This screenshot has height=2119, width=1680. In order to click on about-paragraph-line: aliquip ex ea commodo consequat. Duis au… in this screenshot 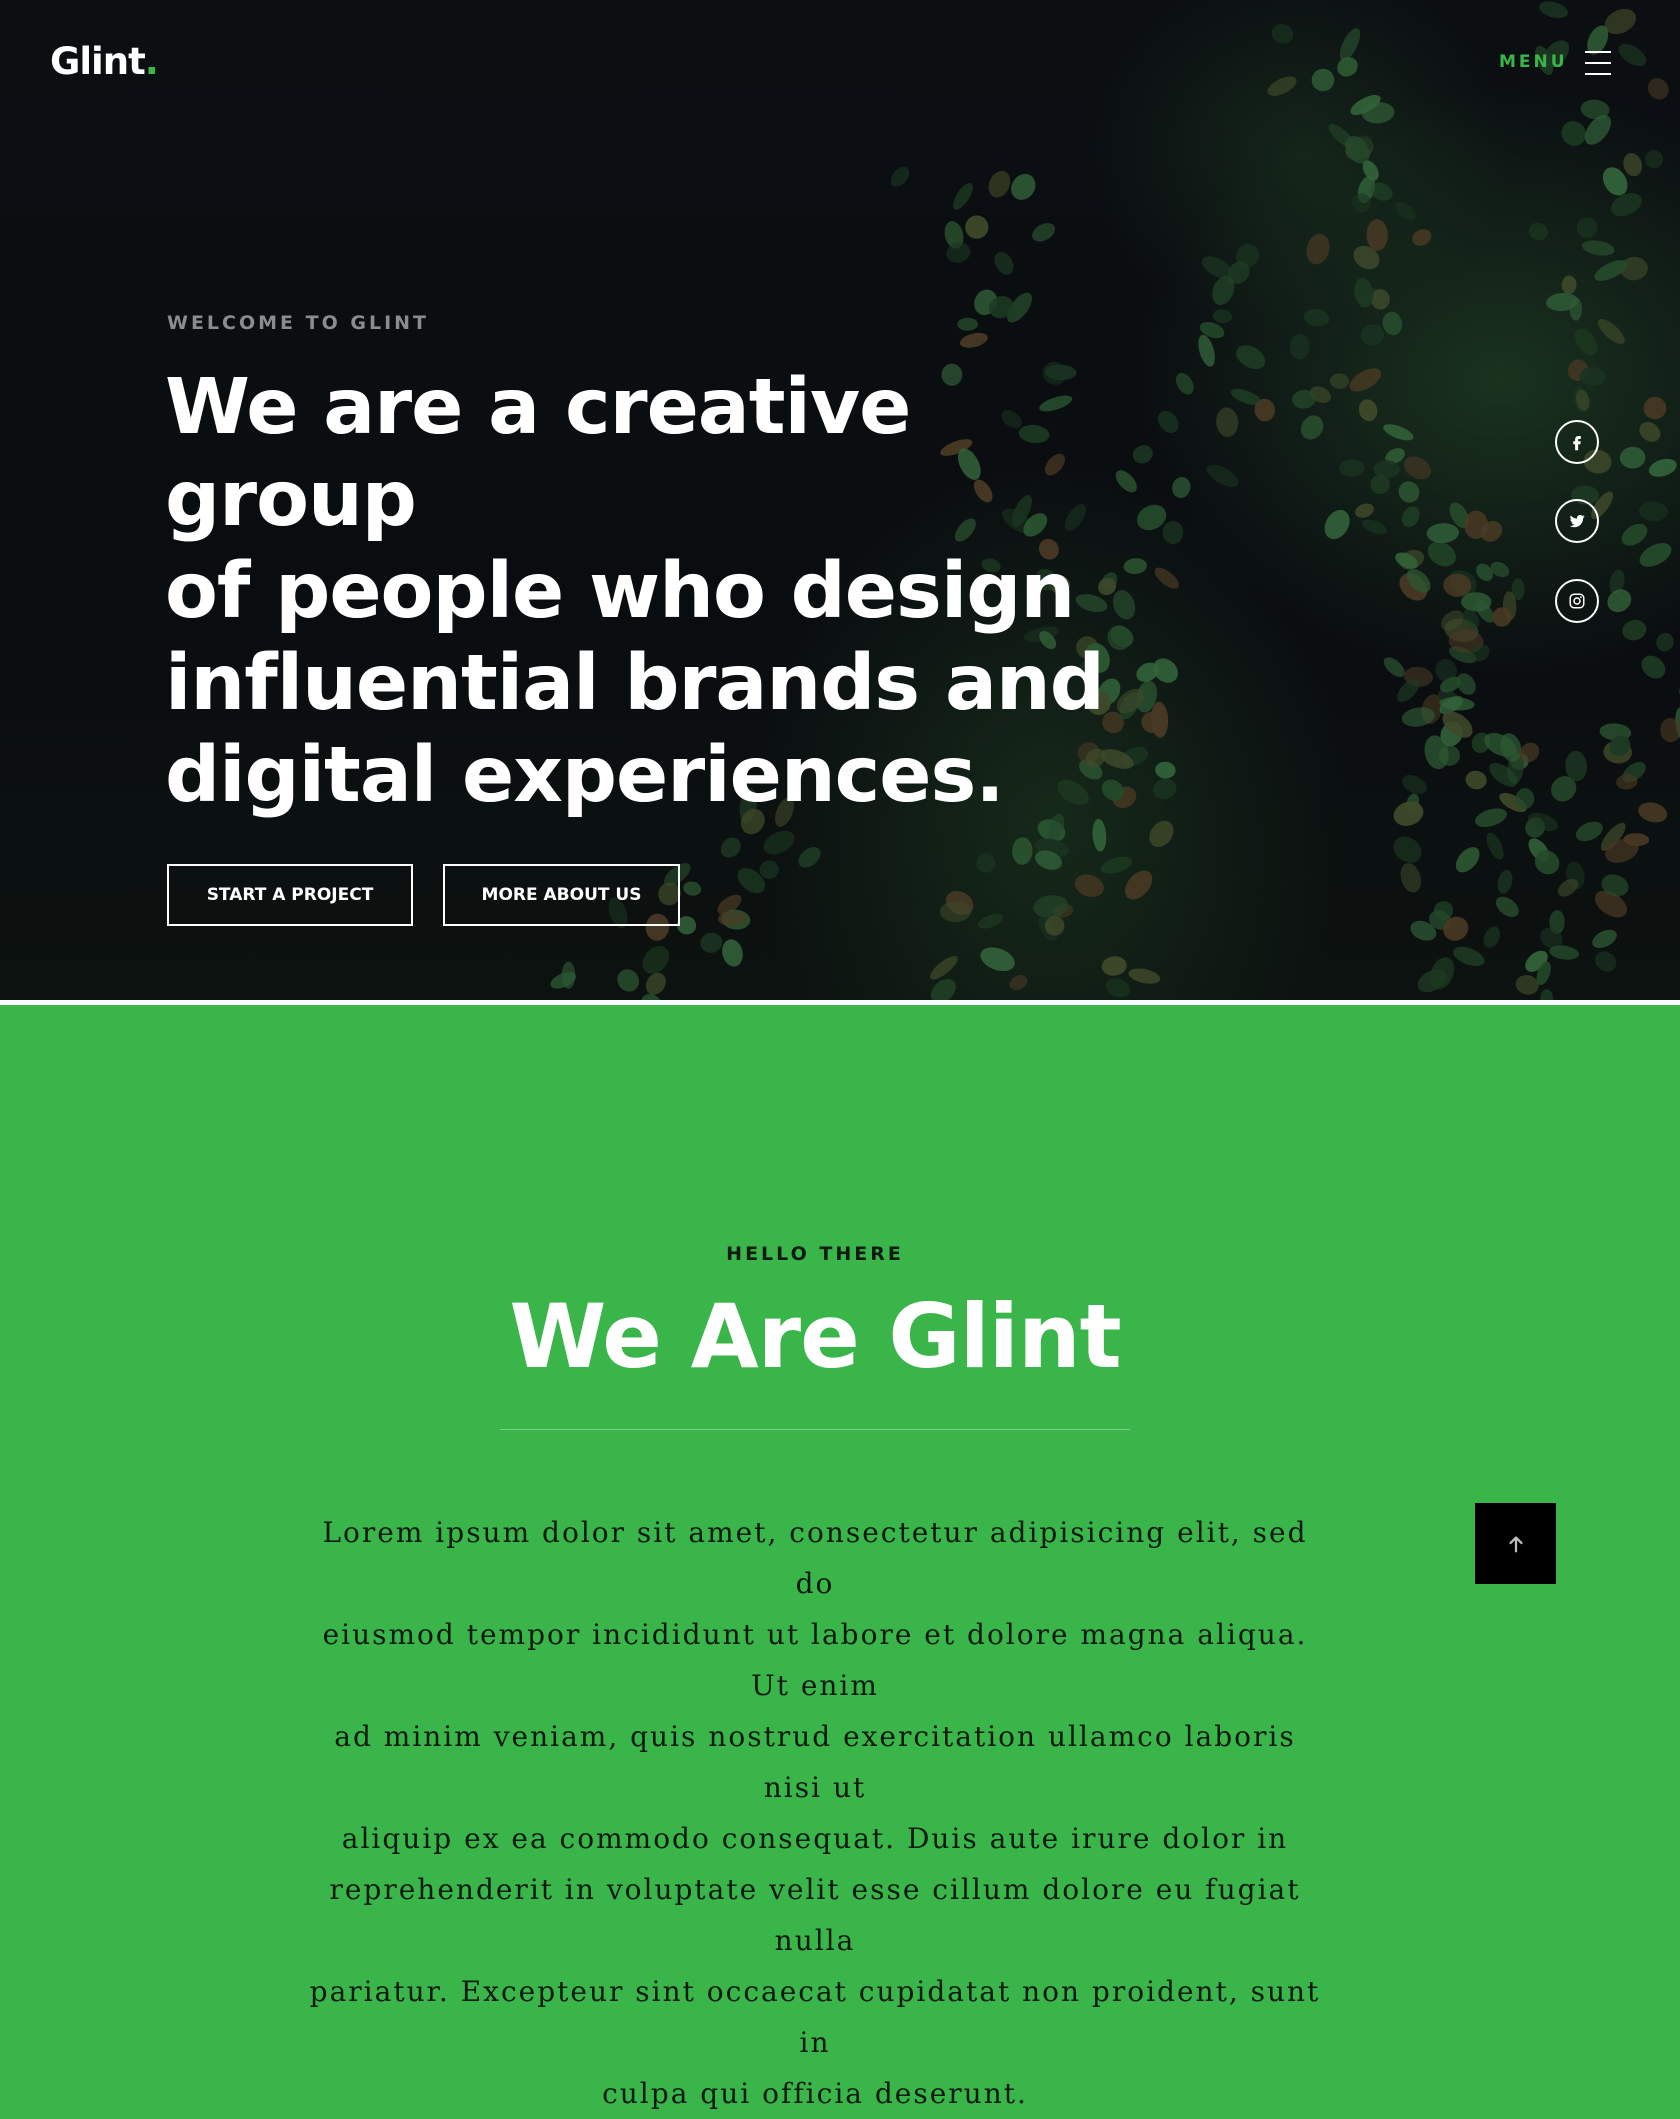, I will do `click(815, 1838)`.